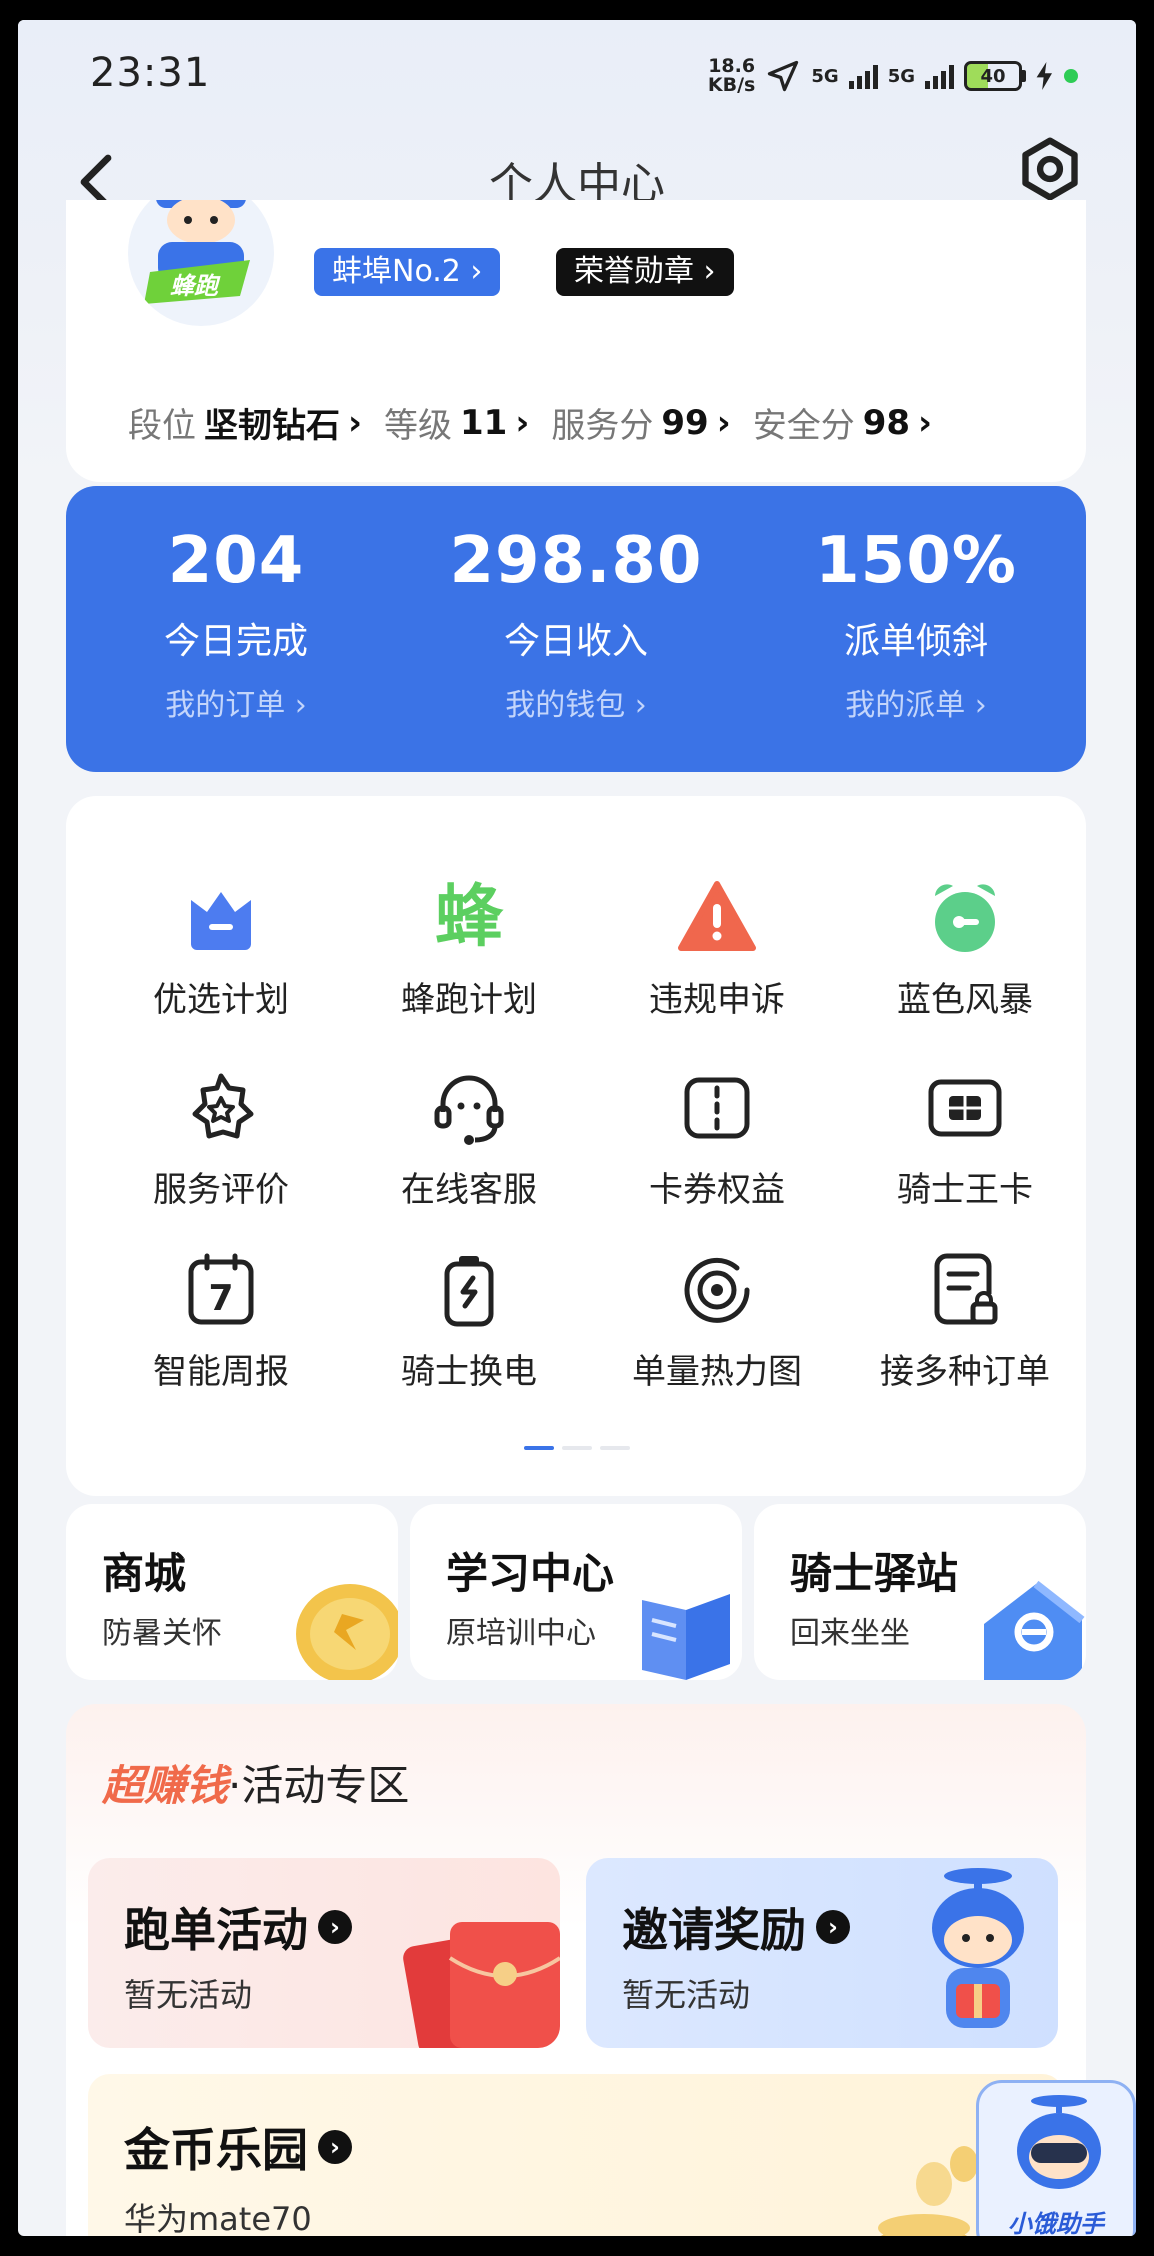  I want to click on crown-icon, so click(221, 921).